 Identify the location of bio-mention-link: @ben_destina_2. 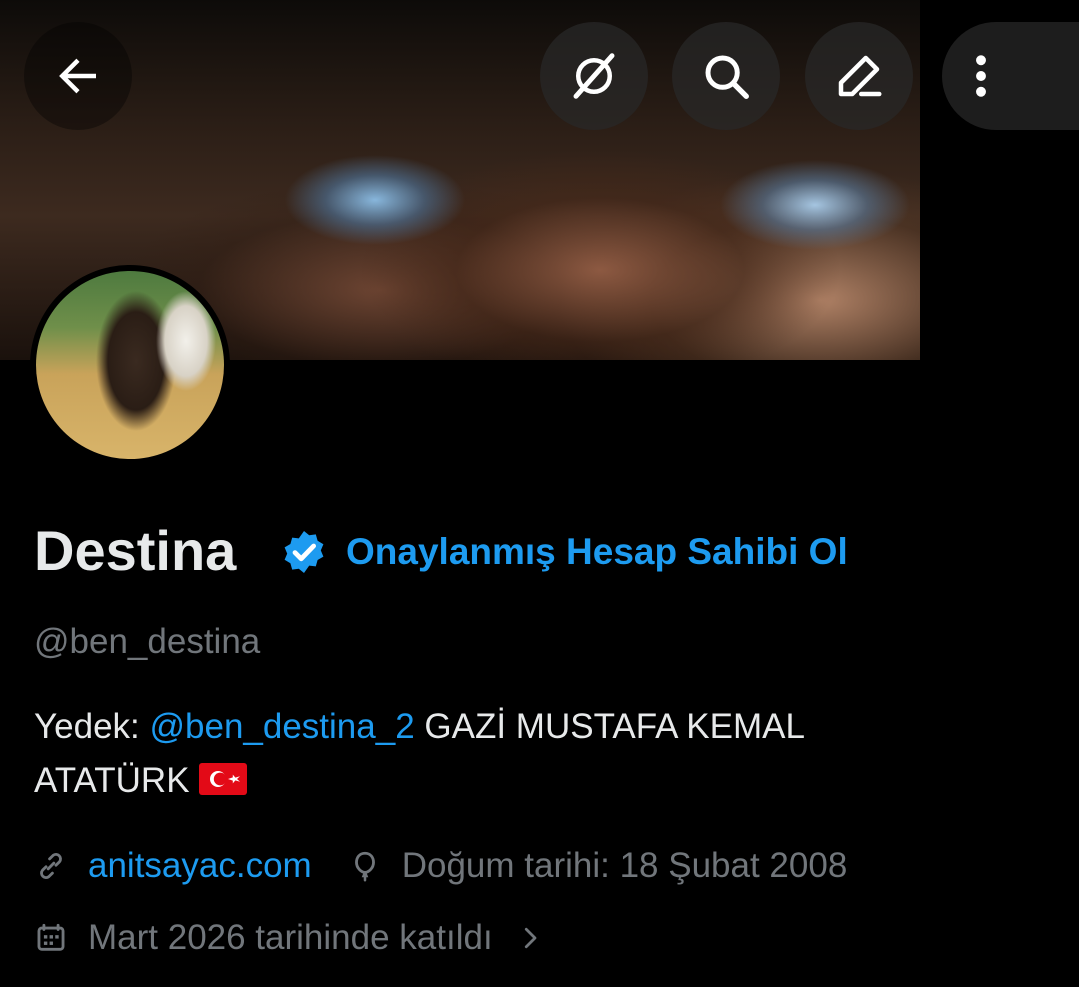
(281, 726).